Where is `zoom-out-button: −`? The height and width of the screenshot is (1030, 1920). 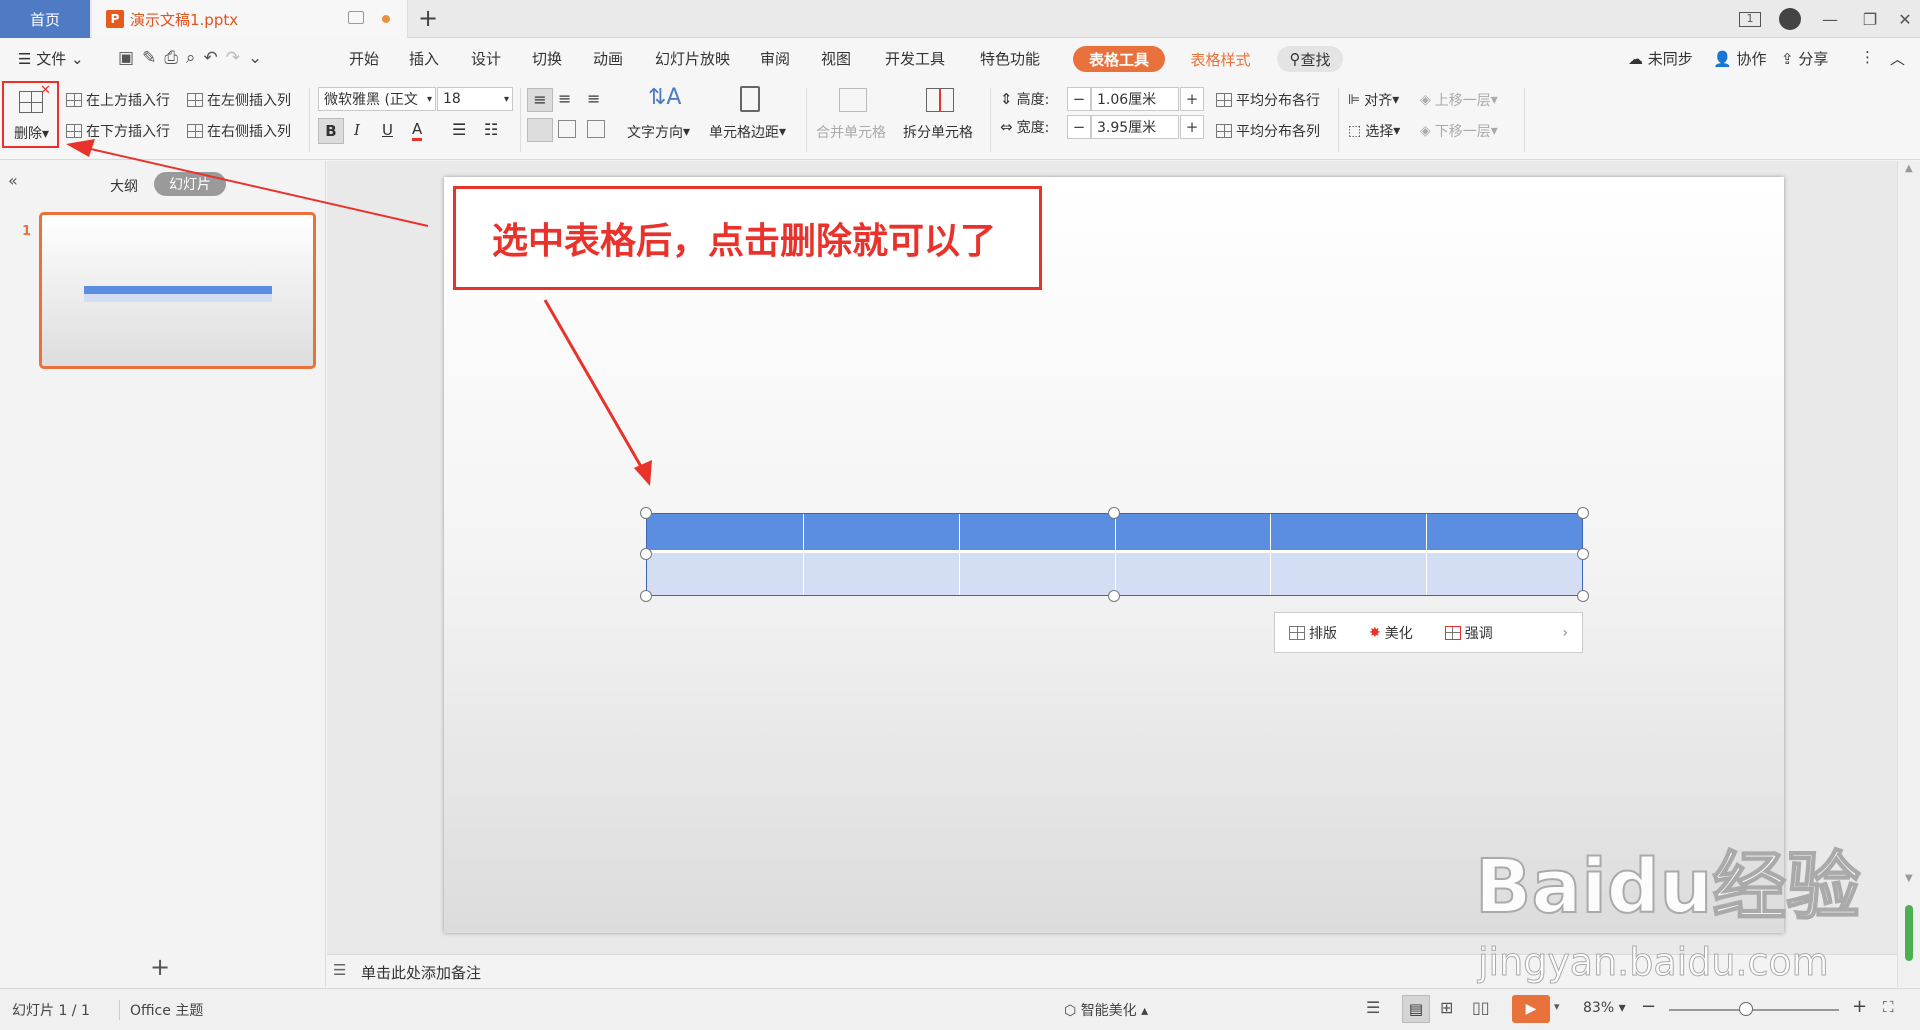
zoom-out-button: − is located at coordinates (1648, 1006).